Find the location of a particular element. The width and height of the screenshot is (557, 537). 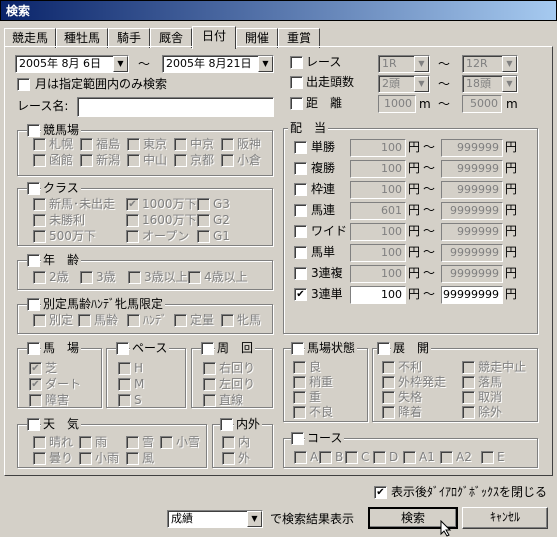

age-0-checkbox is located at coordinates (39, 277).